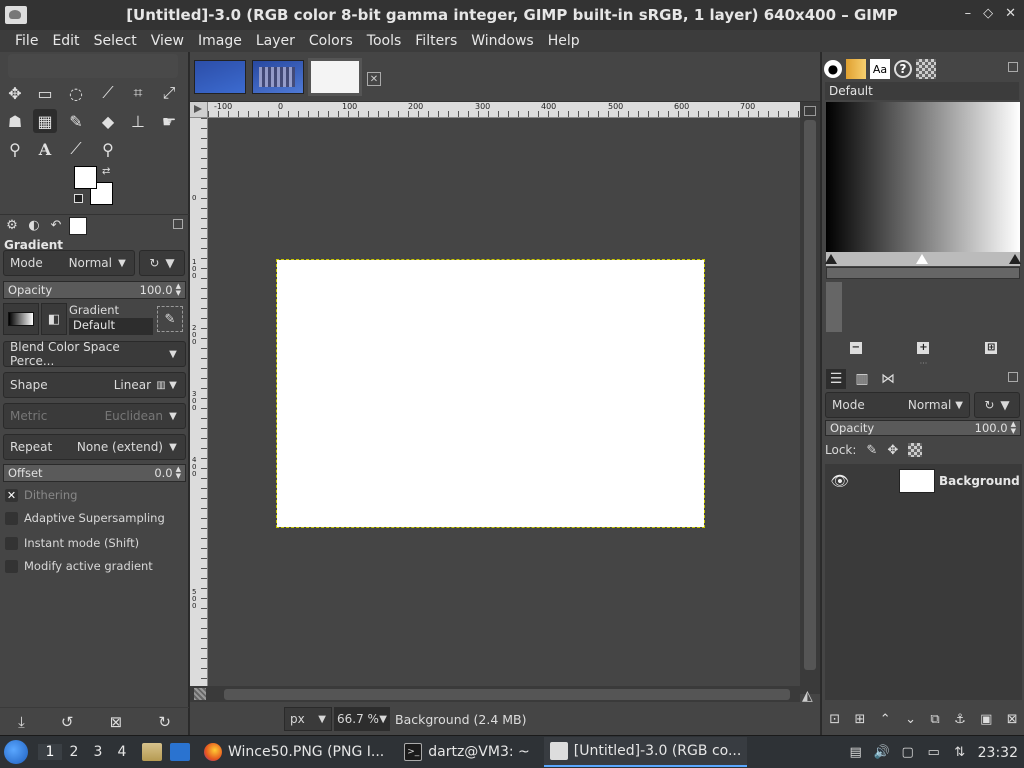  What do you see at coordinates (436, 41) in the screenshot?
I see `menu-filters: Filters` at bounding box center [436, 41].